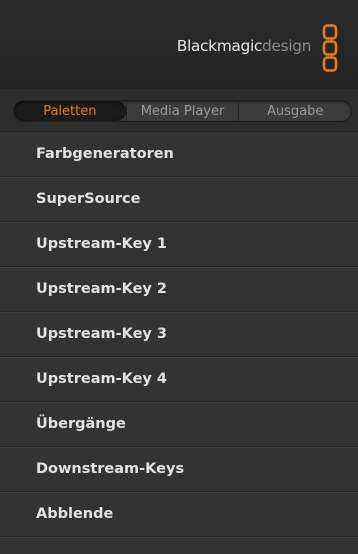  I want to click on blackmagic-logo-icon, so click(330, 48).